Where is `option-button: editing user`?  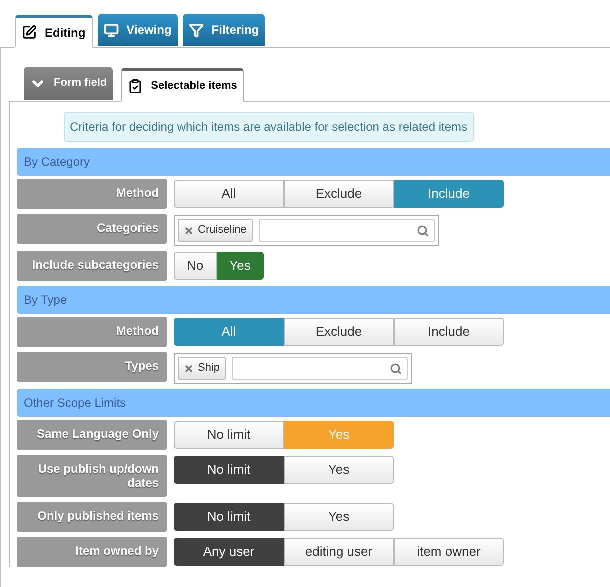 option-button: editing user is located at coordinates (339, 552).